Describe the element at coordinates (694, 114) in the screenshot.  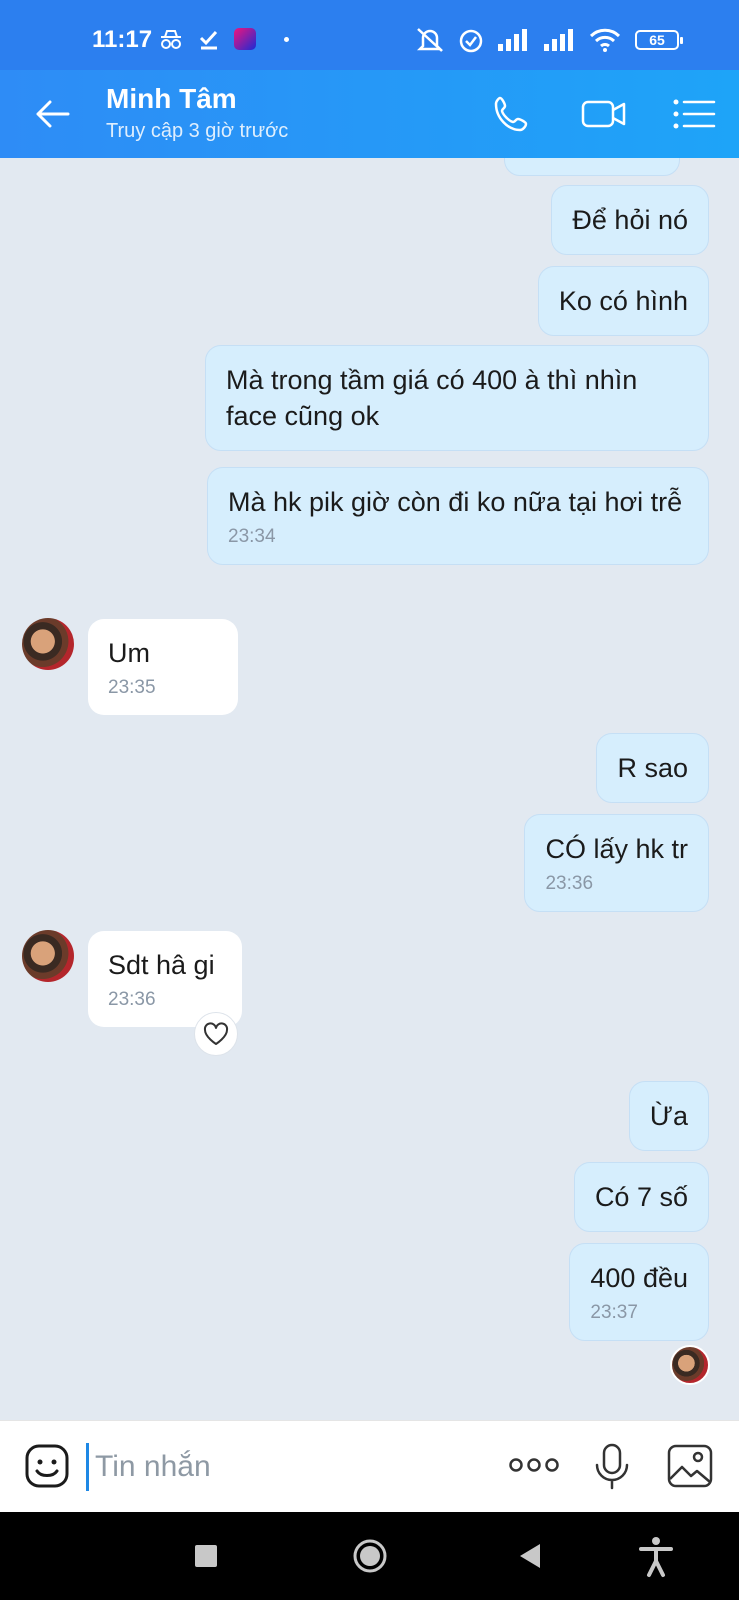
I see `menu-list-icon` at that location.